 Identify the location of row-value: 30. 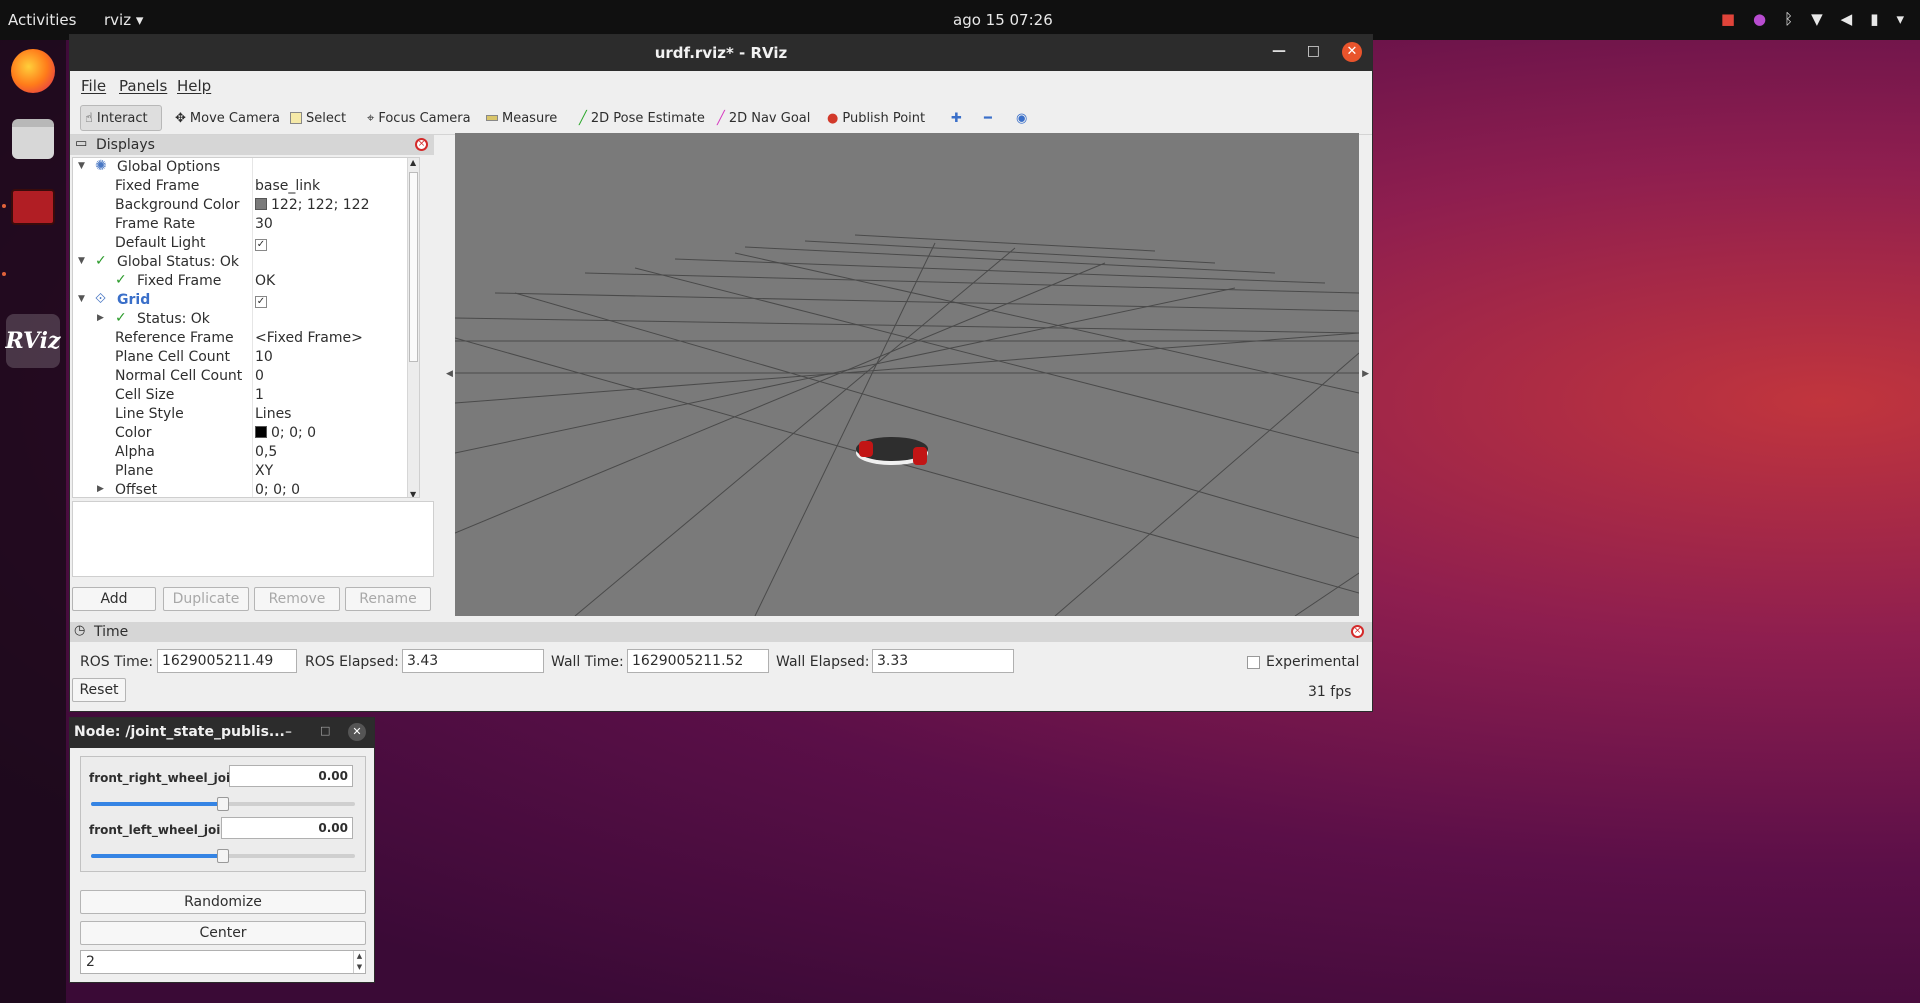
(264, 224).